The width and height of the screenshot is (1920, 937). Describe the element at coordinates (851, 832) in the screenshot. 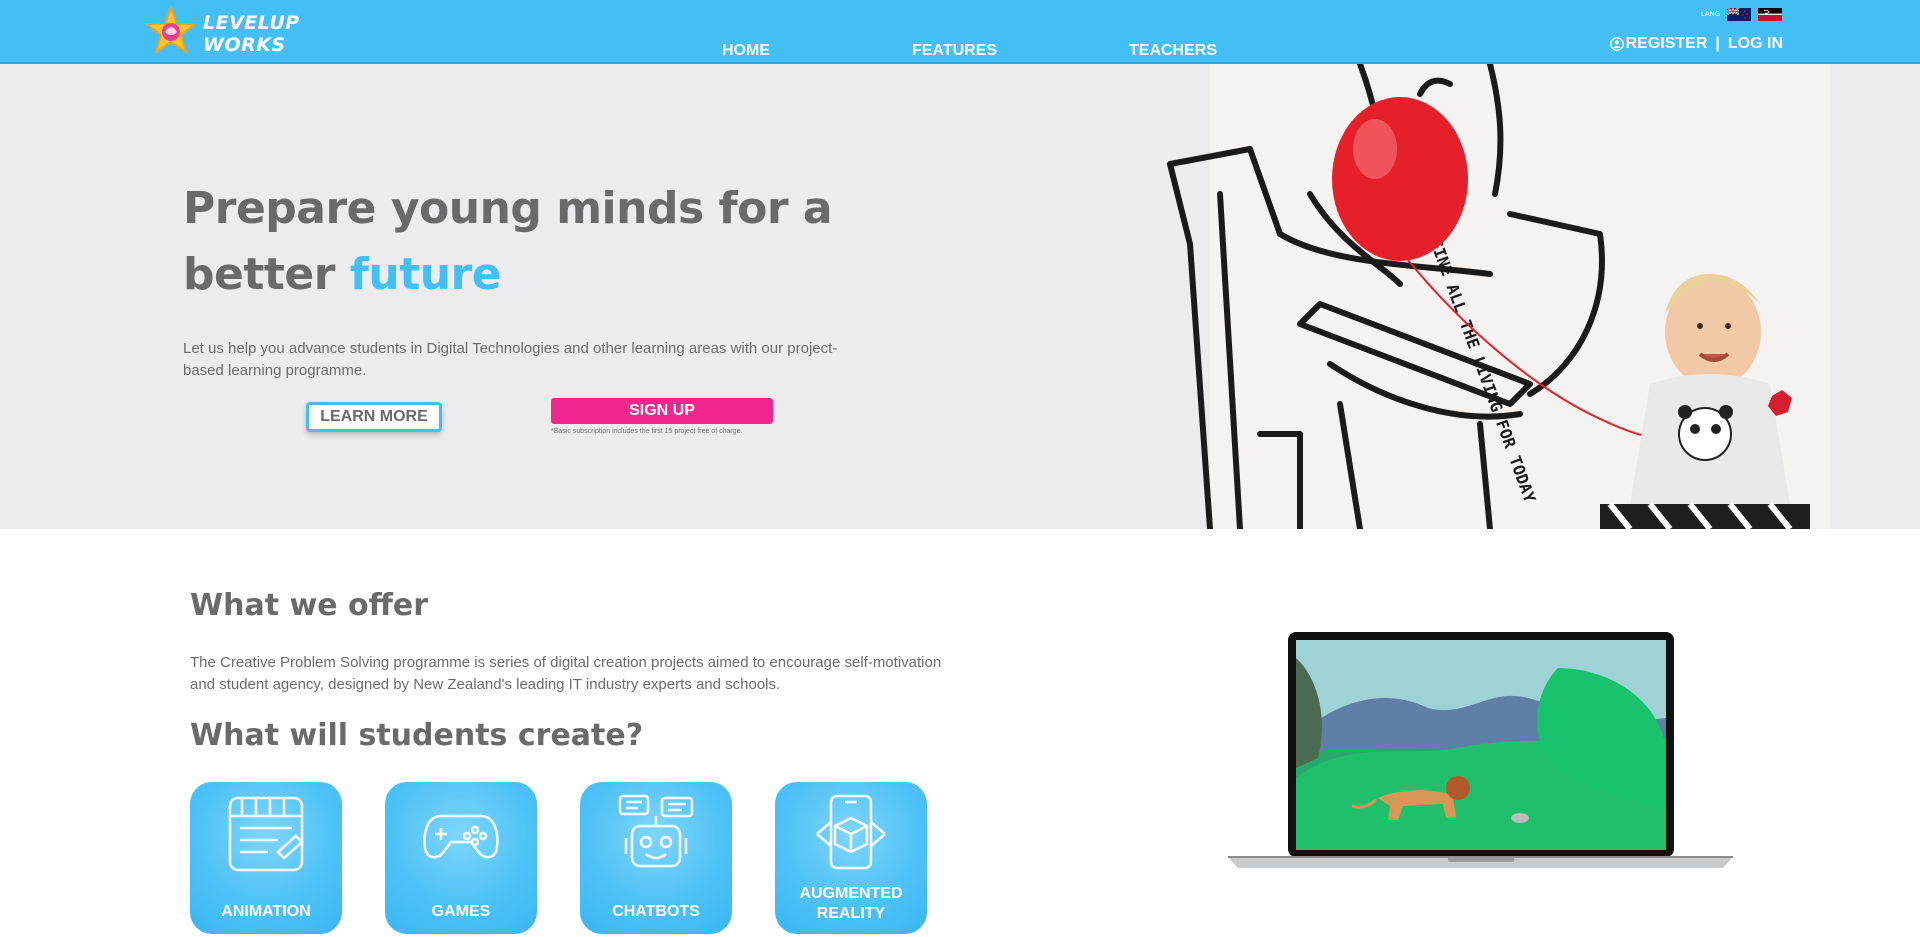

I see `ar-phone-icon` at that location.